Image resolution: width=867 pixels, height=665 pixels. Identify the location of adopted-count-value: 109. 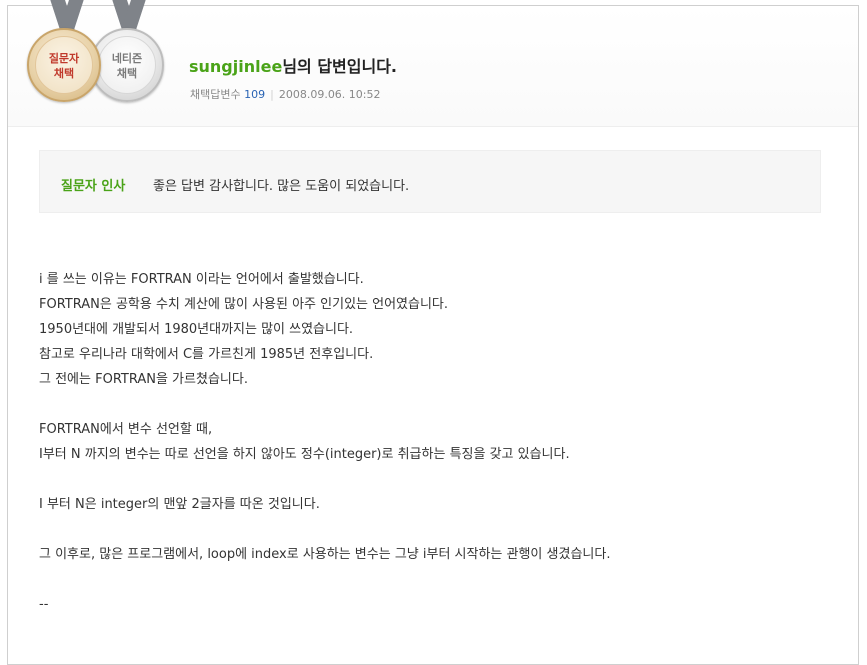
(255, 94).